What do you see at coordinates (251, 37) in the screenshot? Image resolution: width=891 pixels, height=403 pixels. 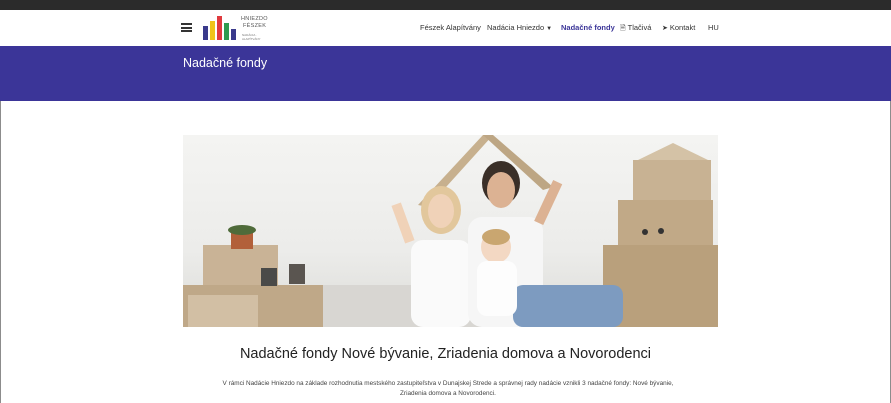 I see `logo-text-subtitle: NADÁCIA · ALAPÍTVÁNY` at bounding box center [251, 37].